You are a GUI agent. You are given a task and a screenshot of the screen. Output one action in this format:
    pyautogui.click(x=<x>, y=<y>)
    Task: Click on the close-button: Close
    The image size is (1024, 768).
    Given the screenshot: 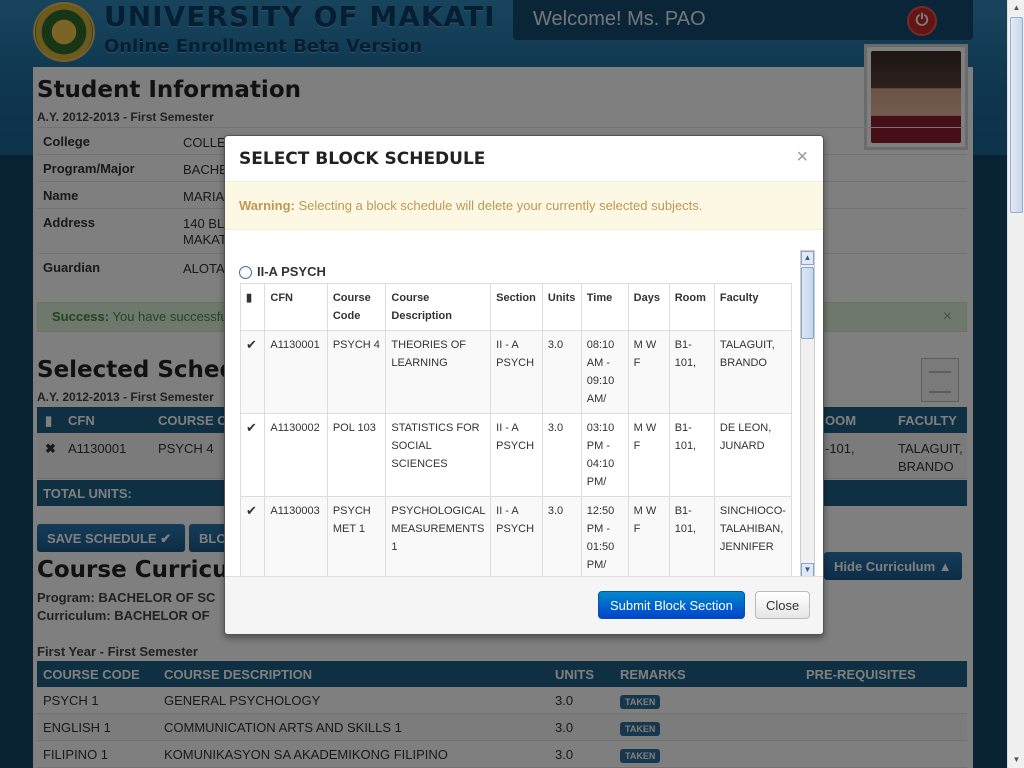 What is the action you would take?
    pyautogui.click(x=783, y=605)
    